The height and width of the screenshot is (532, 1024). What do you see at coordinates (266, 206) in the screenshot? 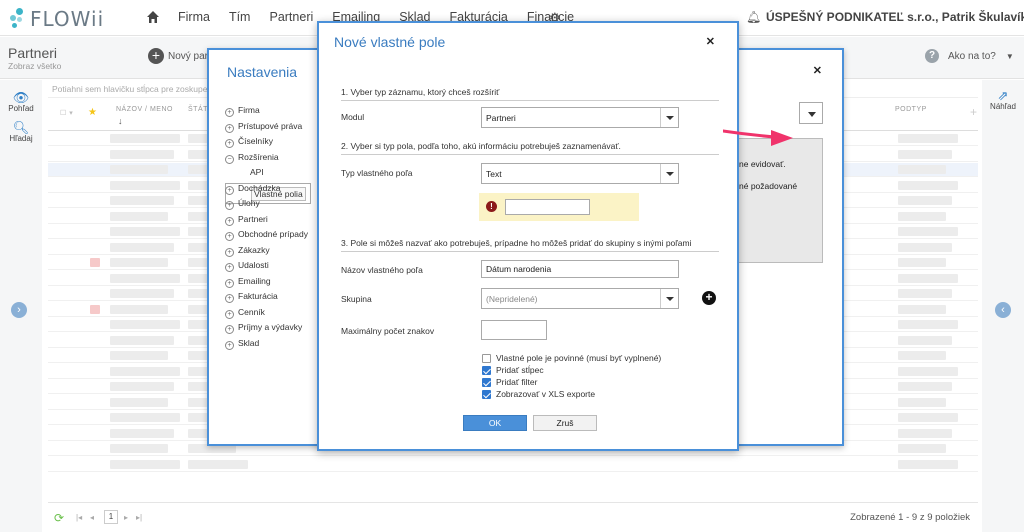
I see `settings-tree-item: + Úlohy` at bounding box center [266, 206].